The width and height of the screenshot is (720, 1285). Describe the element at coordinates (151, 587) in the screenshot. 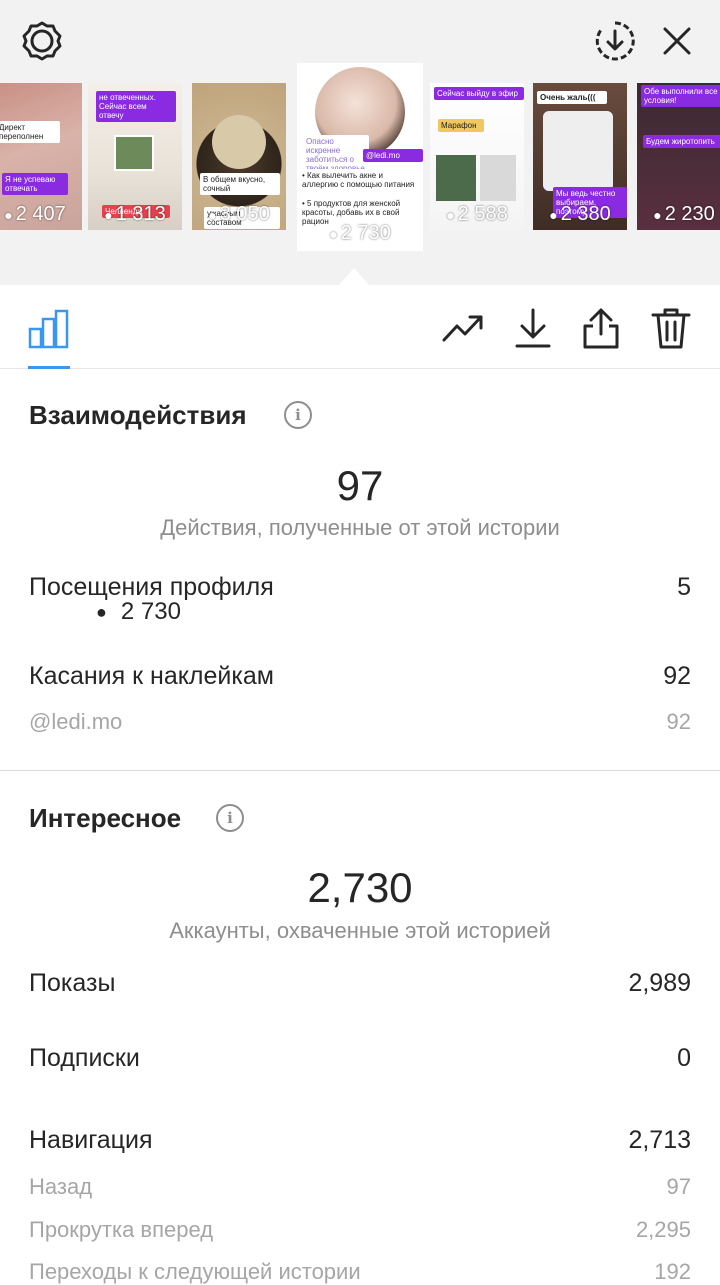

I see `stat-label: Посещения профиля` at that location.